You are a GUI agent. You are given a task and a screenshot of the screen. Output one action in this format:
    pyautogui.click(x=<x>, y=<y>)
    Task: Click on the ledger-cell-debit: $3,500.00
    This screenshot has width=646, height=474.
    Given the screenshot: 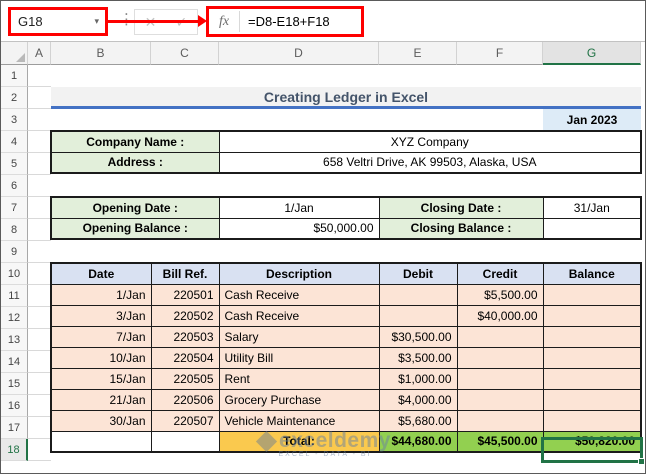 What is the action you would take?
    pyautogui.click(x=418, y=357)
    